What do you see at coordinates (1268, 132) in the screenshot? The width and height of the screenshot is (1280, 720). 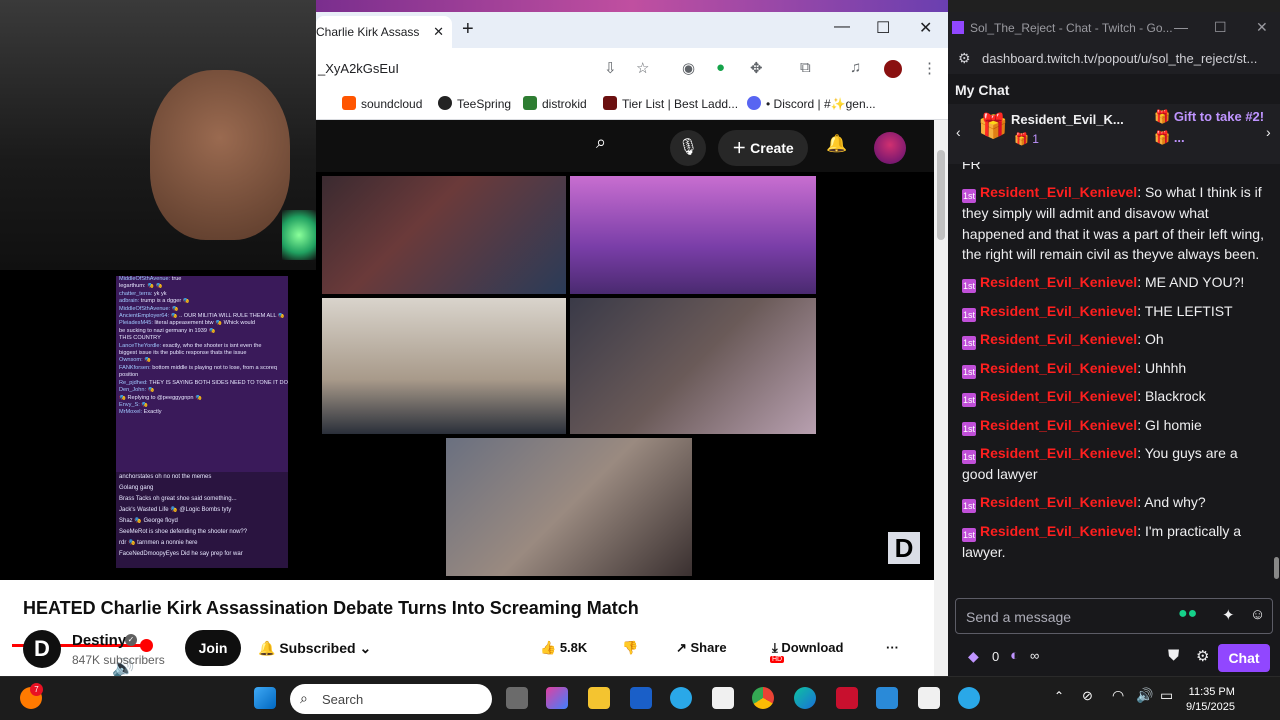 I see `chevron-right-icon: ›` at bounding box center [1268, 132].